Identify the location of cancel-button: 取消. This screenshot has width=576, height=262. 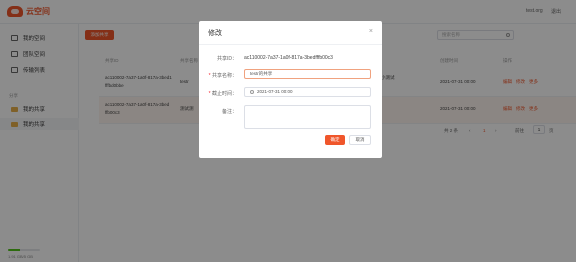
(360, 140).